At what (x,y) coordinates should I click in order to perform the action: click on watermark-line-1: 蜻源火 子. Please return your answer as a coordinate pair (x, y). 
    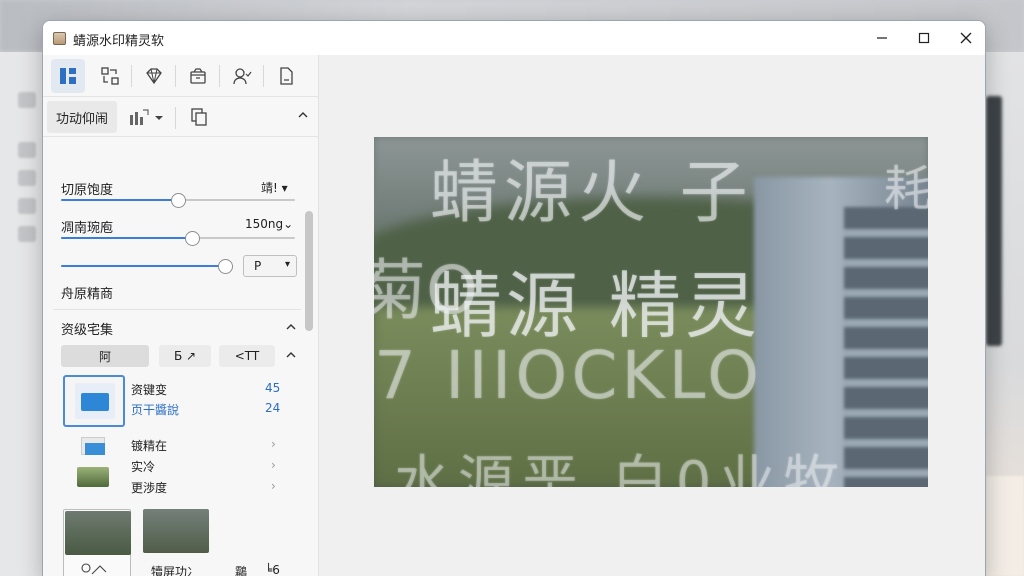
    Looking at the image, I should click on (592, 193).